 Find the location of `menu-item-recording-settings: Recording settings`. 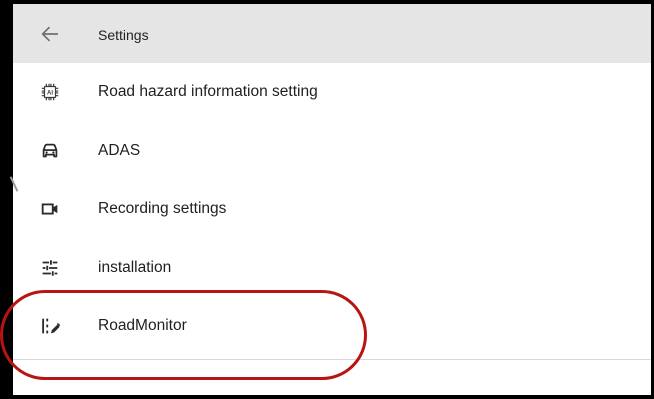

menu-item-recording-settings: Recording settings is located at coordinates (332, 209).